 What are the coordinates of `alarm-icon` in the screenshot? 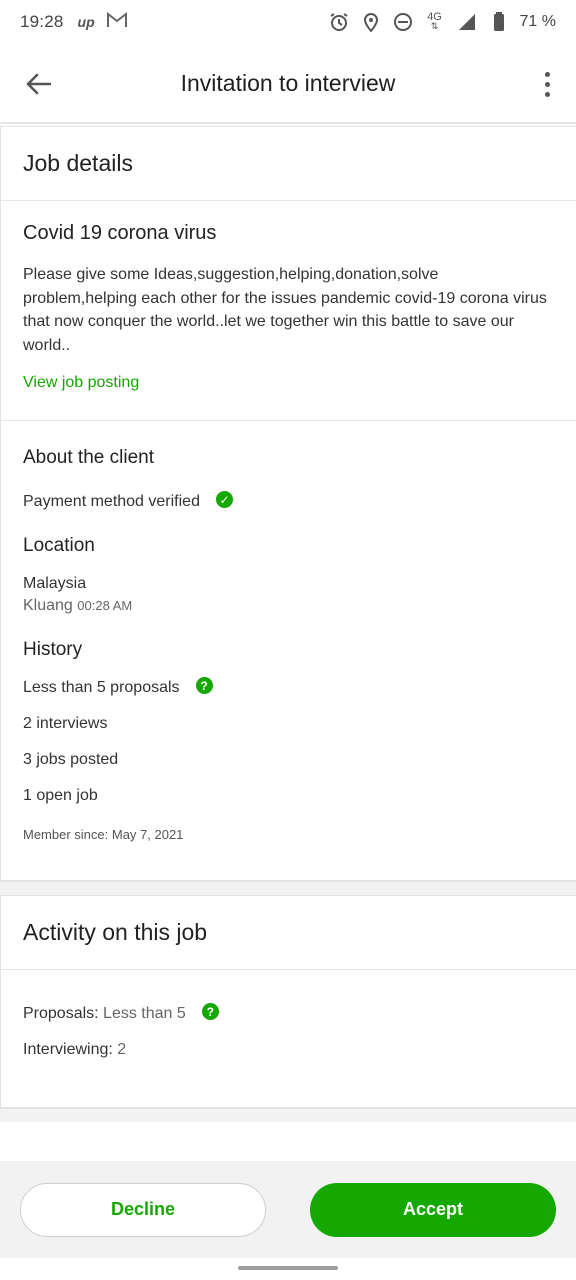 It's located at (339, 22).